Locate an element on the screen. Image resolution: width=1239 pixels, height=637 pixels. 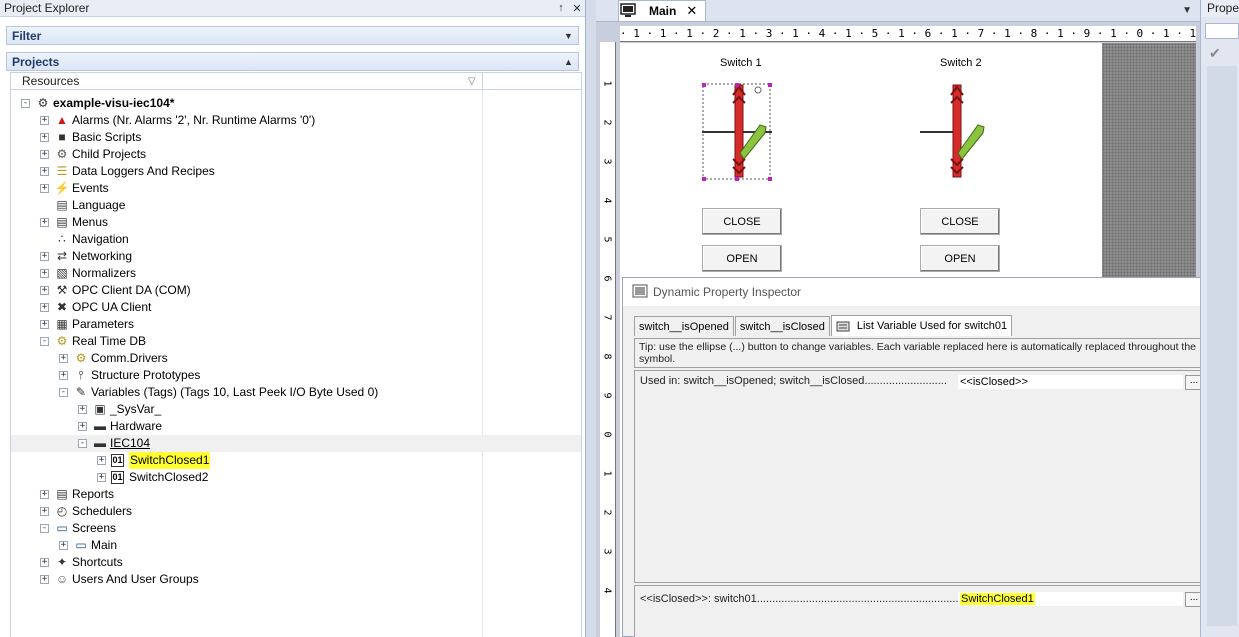
tree-item: + ▬ Hardware is located at coordinates (296, 426).